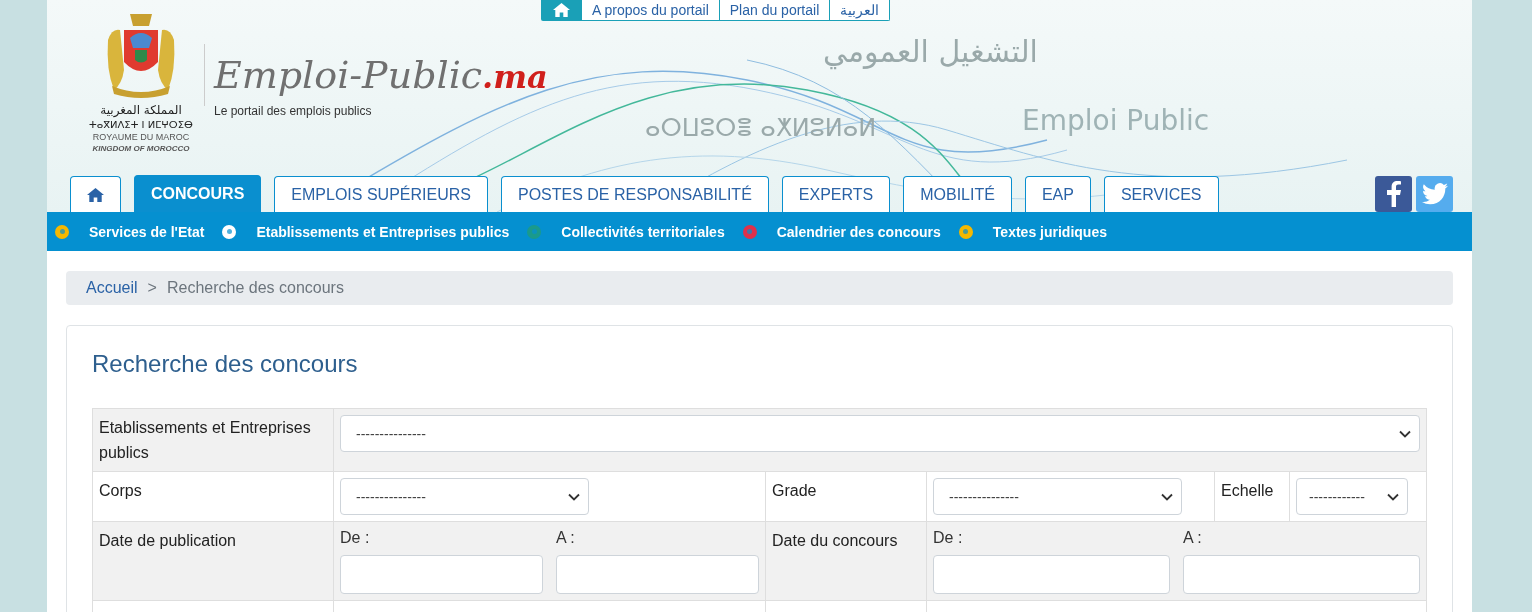  What do you see at coordinates (141, 110) in the screenshot?
I see `logo-arabic-text: المملكة المغربية` at bounding box center [141, 110].